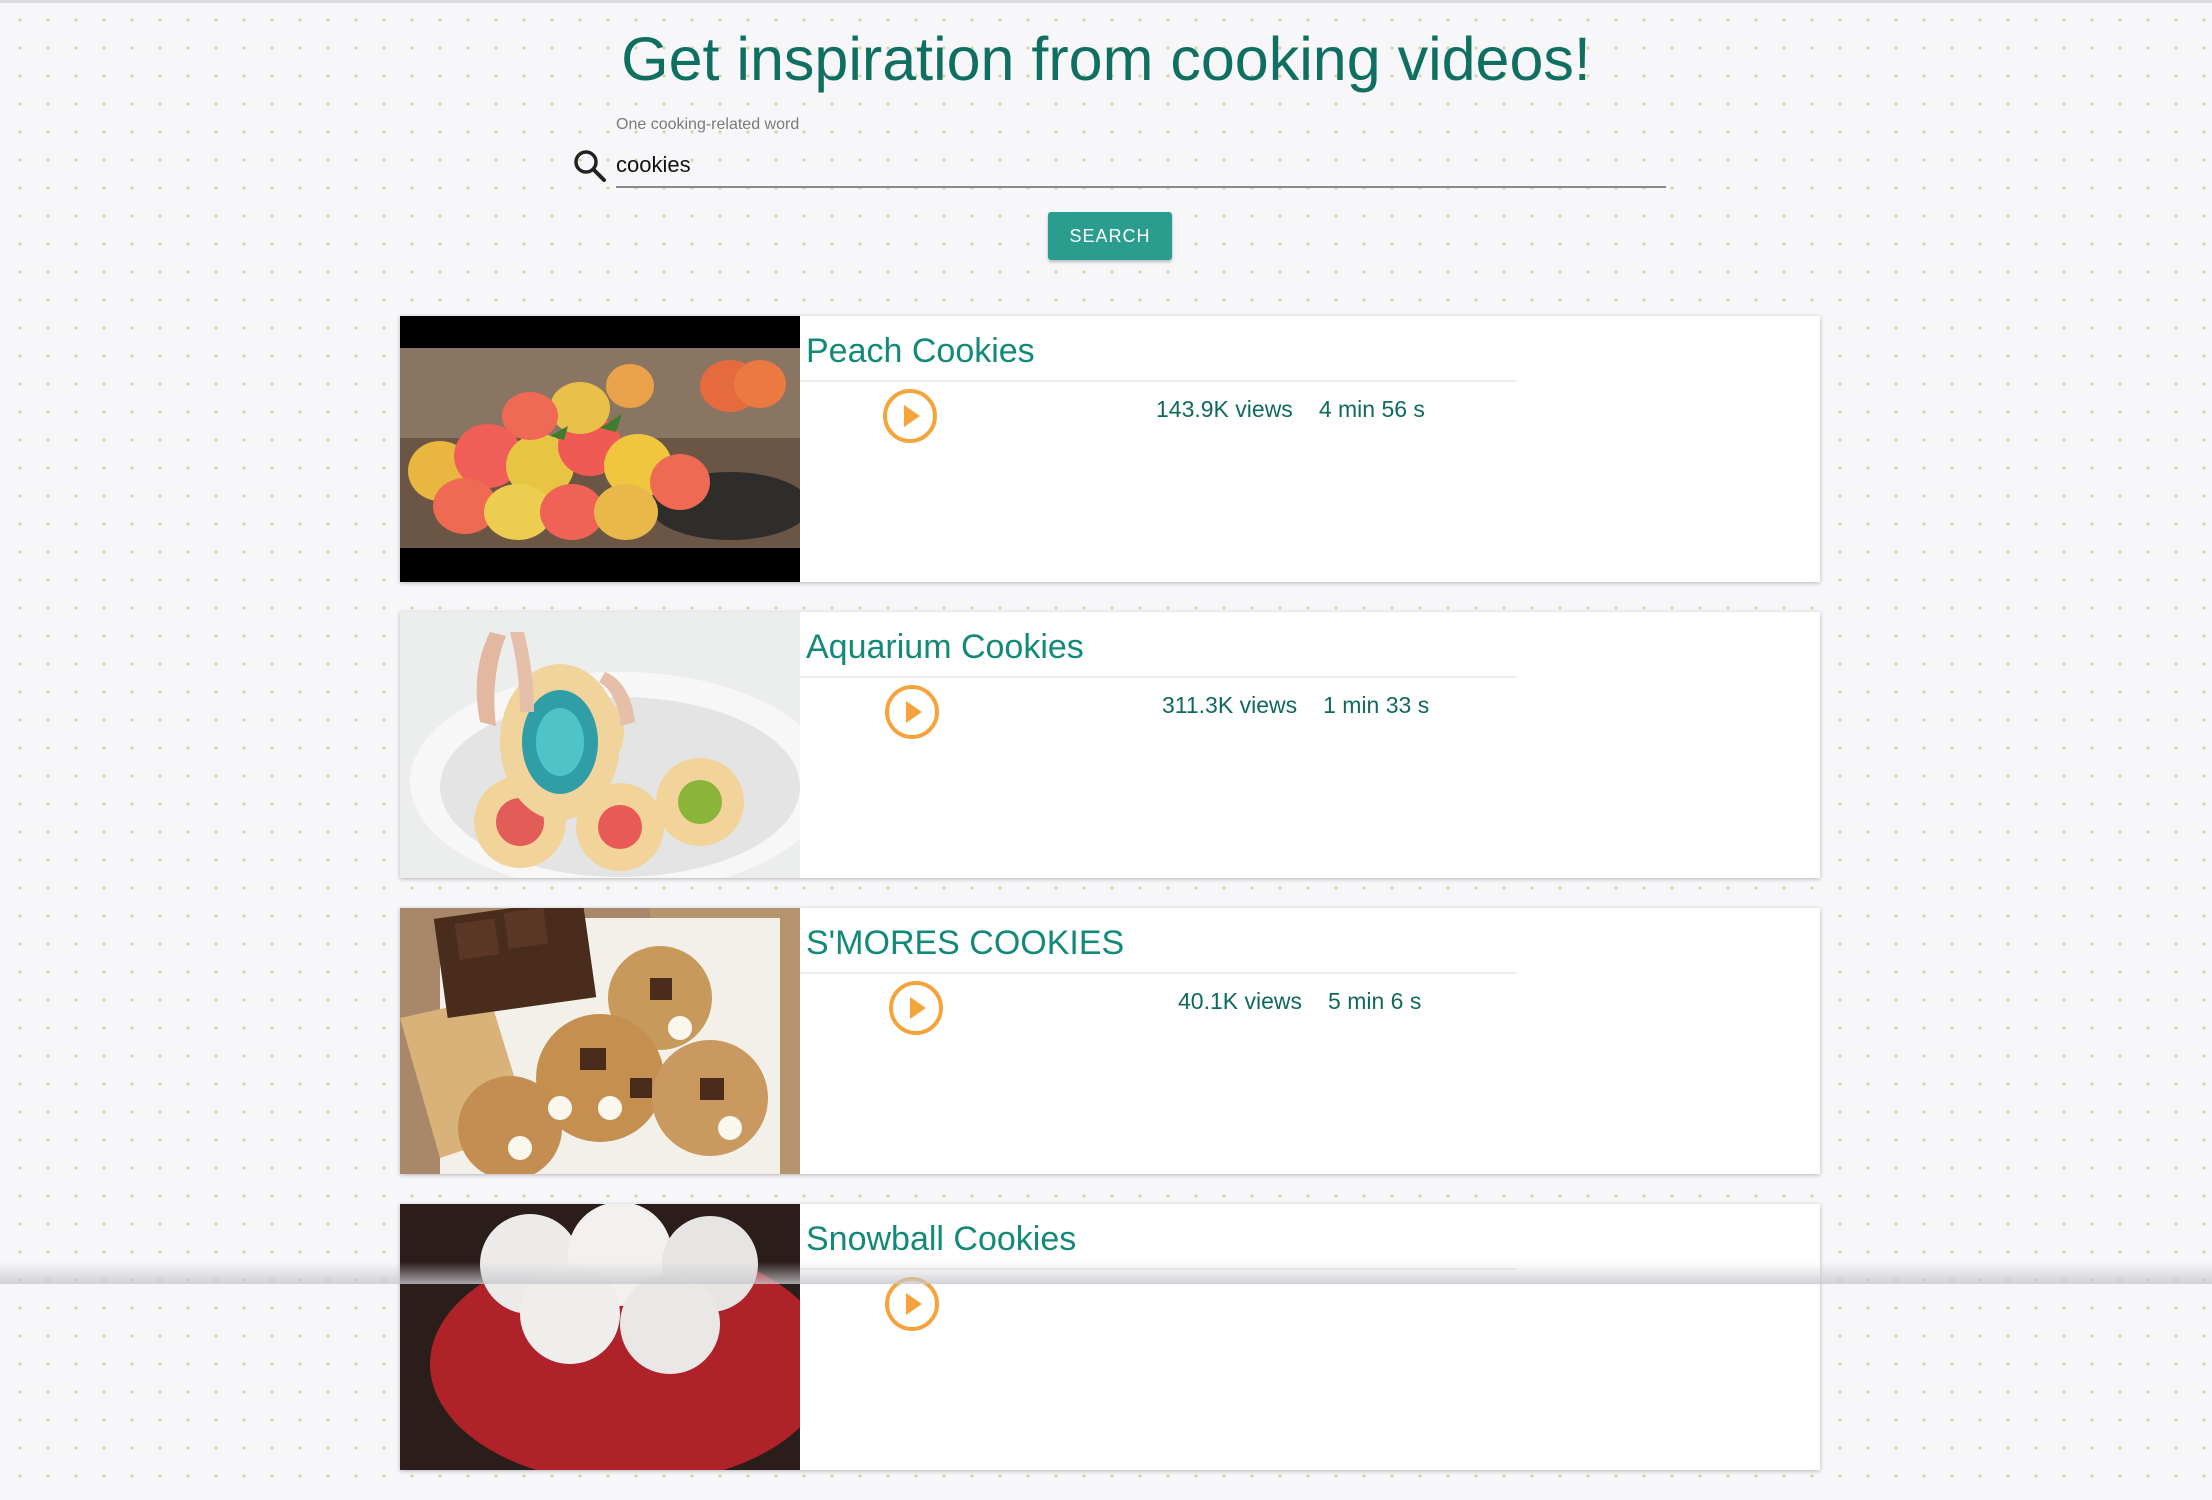 Image resolution: width=2212 pixels, height=1500 pixels. I want to click on page-title: Get inspiration from cooking videos!, so click(1106, 59).